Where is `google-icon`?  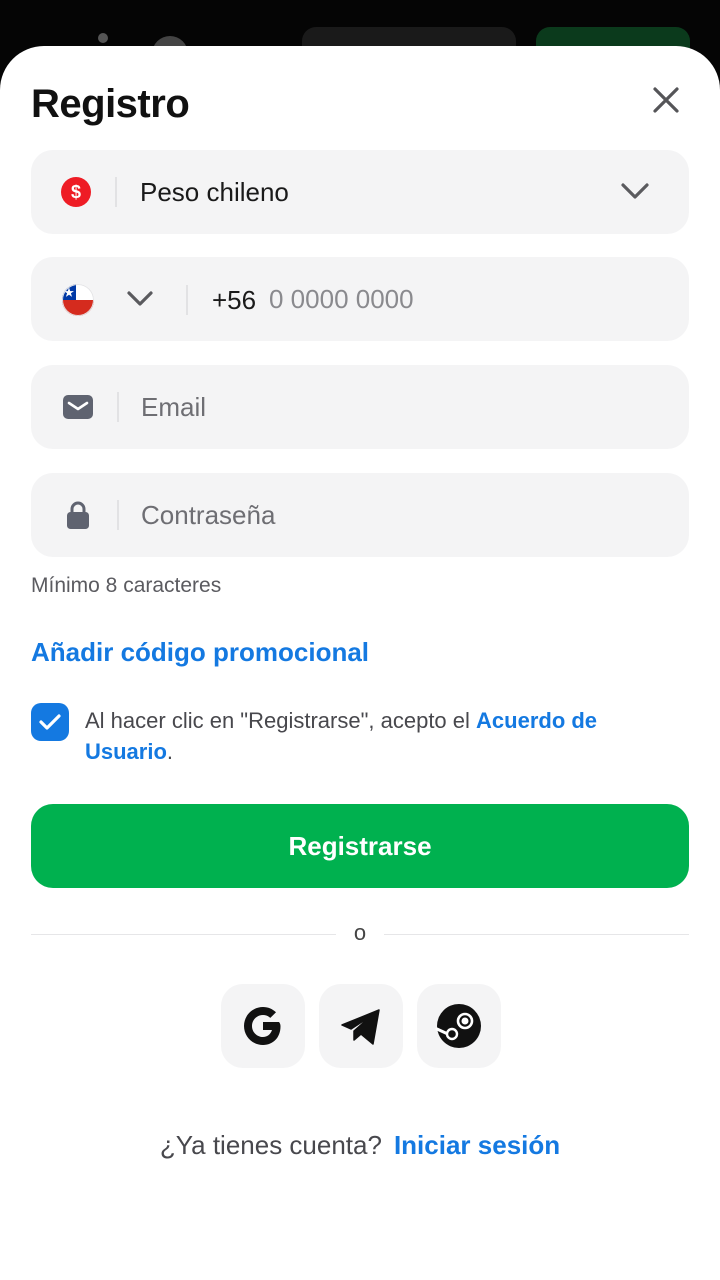 google-icon is located at coordinates (262, 1026).